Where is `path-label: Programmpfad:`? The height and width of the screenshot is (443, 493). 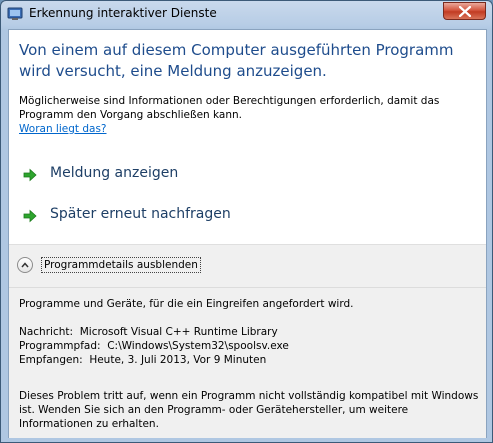 path-label: Programmpfad: is located at coordinates (60, 346).